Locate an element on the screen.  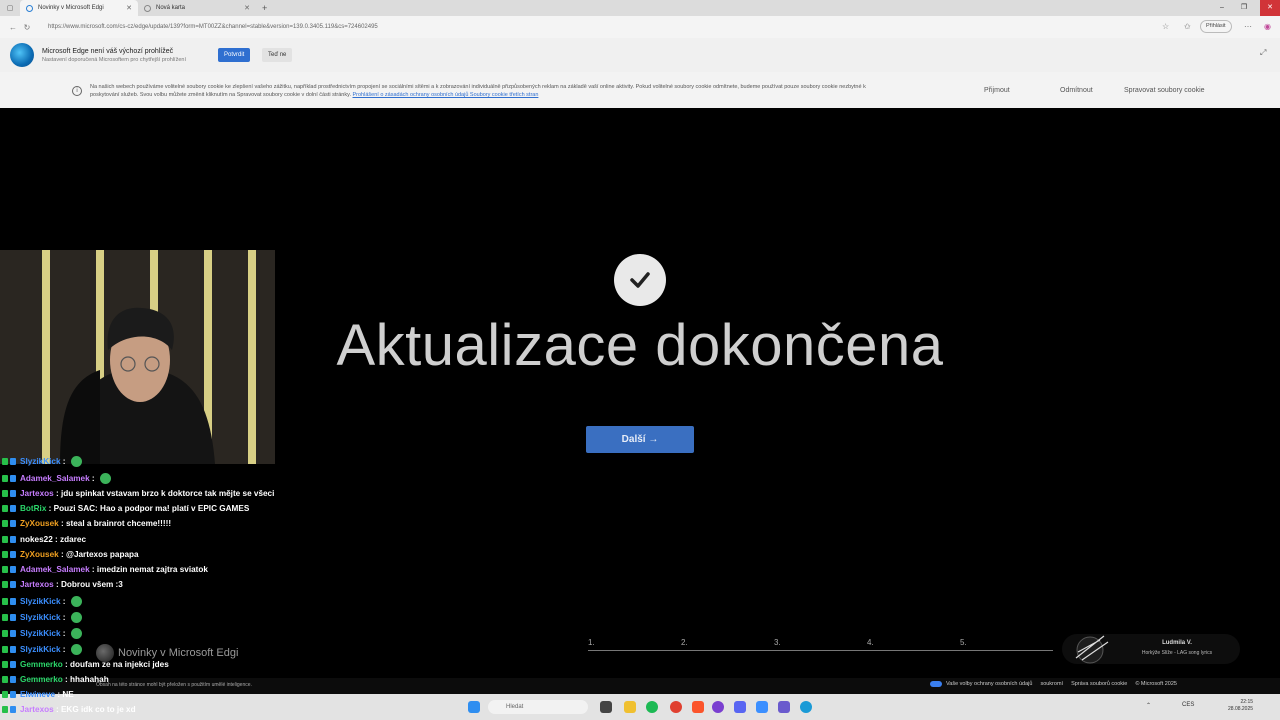
next-button: Další → is located at coordinates (640, 439).